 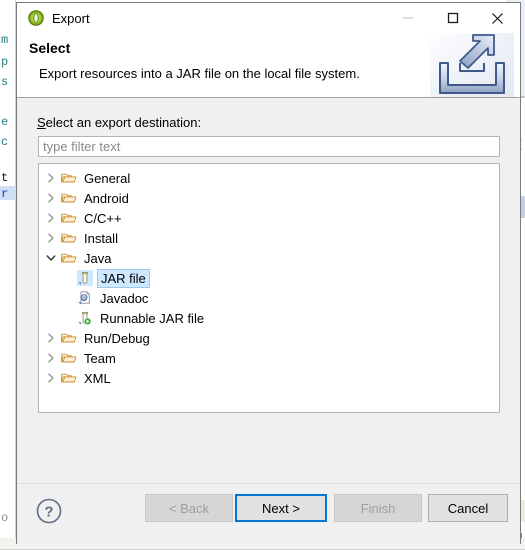 What do you see at coordinates (36, 18) in the screenshot?
I see `eclipse-export-icon` at bounding box center [36, 18].